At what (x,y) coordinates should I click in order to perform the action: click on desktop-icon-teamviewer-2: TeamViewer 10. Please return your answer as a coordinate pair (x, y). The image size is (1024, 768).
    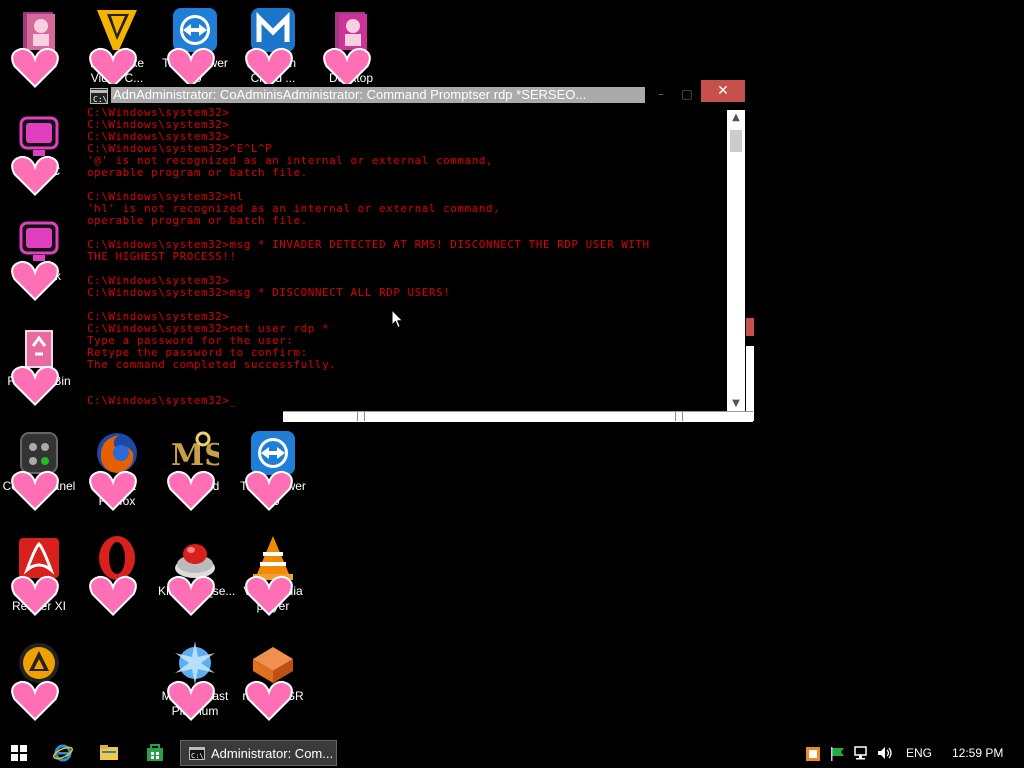
    Looking at the image, I should click on (273, 468).